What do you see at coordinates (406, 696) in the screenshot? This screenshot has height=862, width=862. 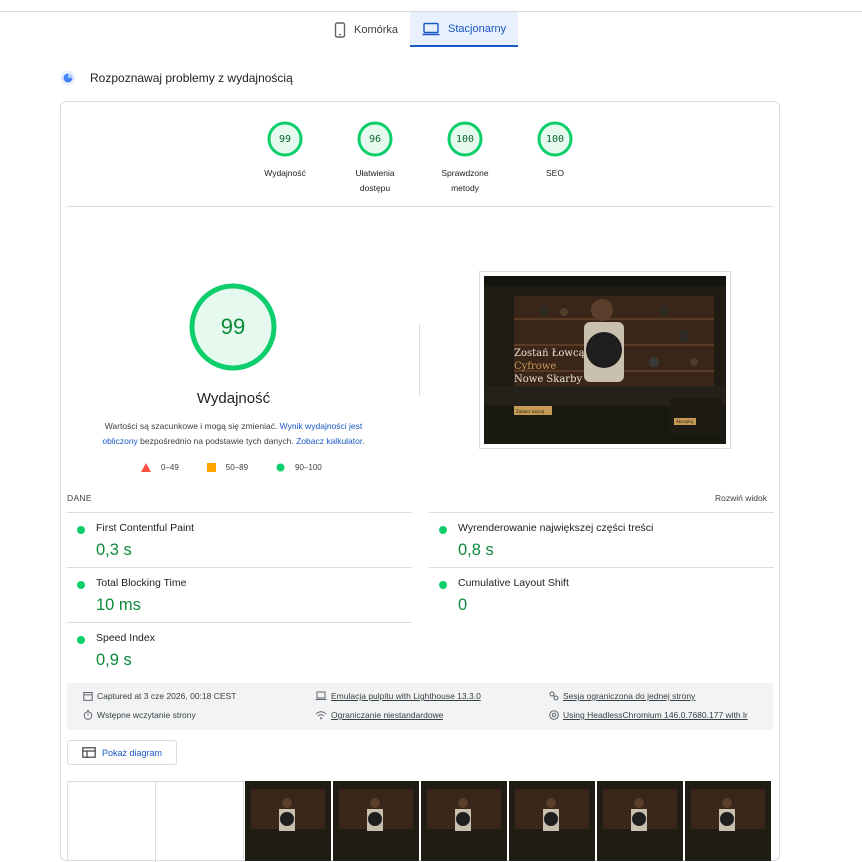 I see `info-emulation-text: Emulacja pulpitu with Lighthouse 13.3.0` at bounding box center [406, 696].